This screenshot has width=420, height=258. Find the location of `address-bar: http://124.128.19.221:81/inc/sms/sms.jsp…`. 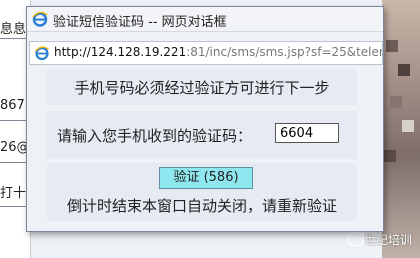

address-bar: http://124.128.19.221:81/inc/sms/sms.jsp… is located at coordinates (206, 53).